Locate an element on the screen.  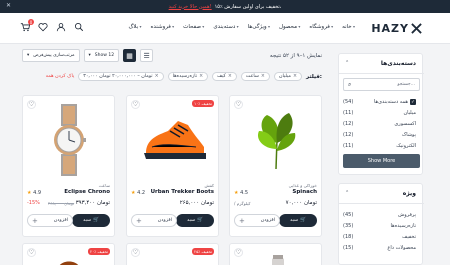
category-item: (54) همه دسته‌بندی‌ها ✓ is located at coordinates (379, 102).